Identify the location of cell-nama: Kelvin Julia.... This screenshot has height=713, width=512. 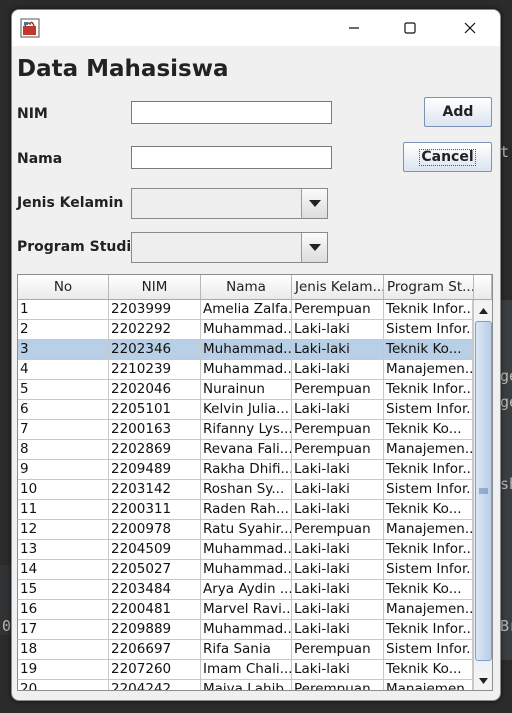
(246, 410).